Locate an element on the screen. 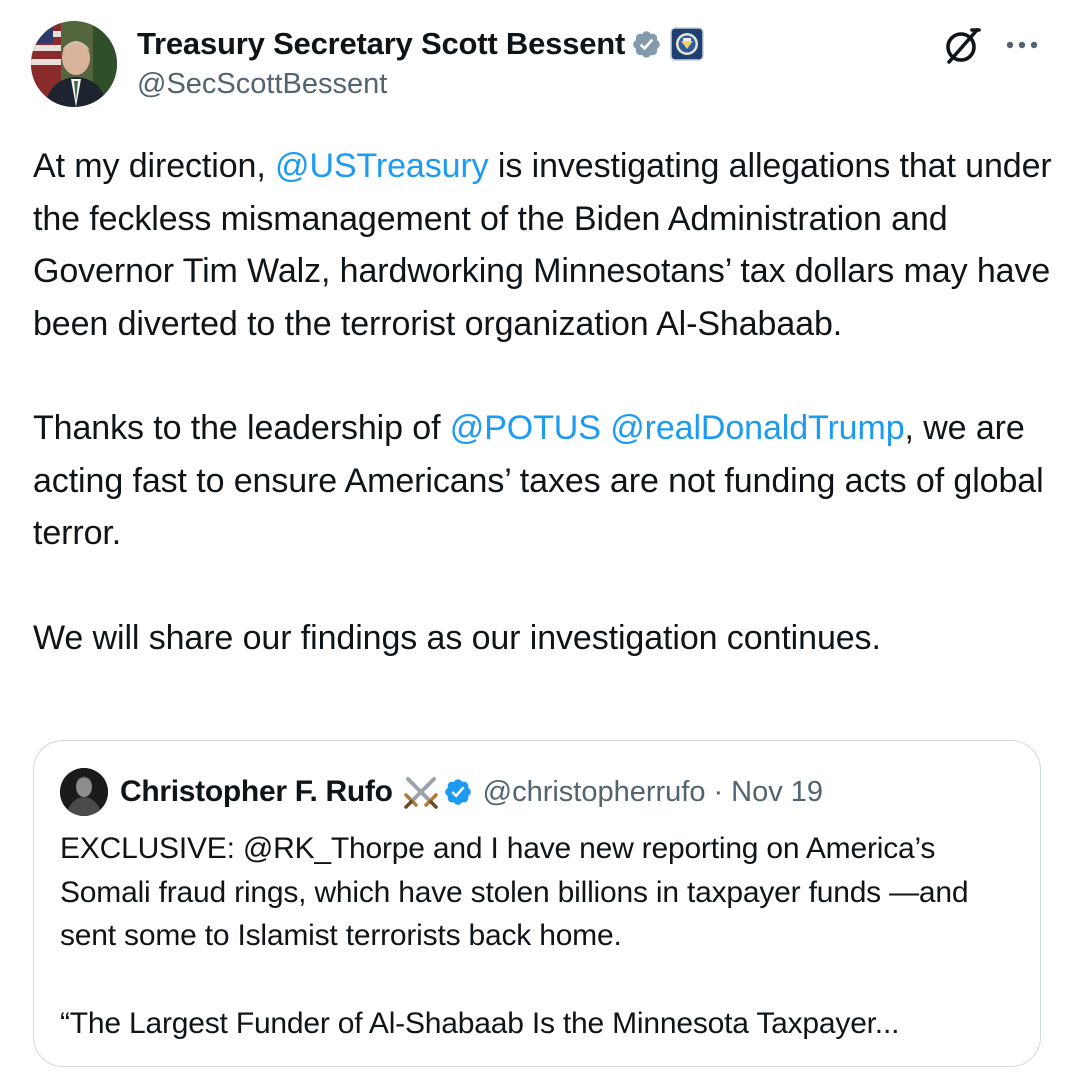 The image size is (1076, 1090). more-options-icon is located at coordinates (1022, 45).